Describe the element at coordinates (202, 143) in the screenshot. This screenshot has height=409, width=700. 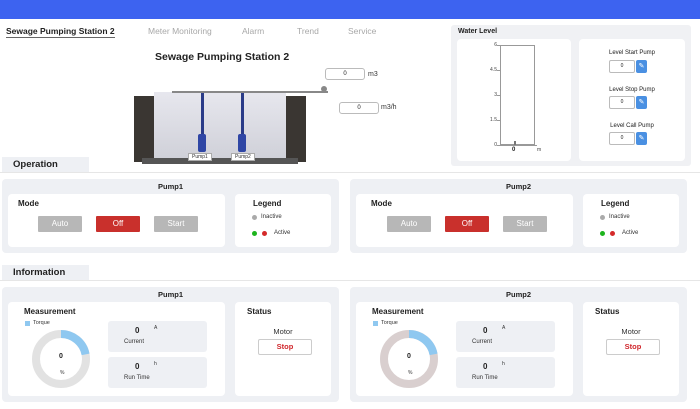
I see `pump1-icon` at that location.